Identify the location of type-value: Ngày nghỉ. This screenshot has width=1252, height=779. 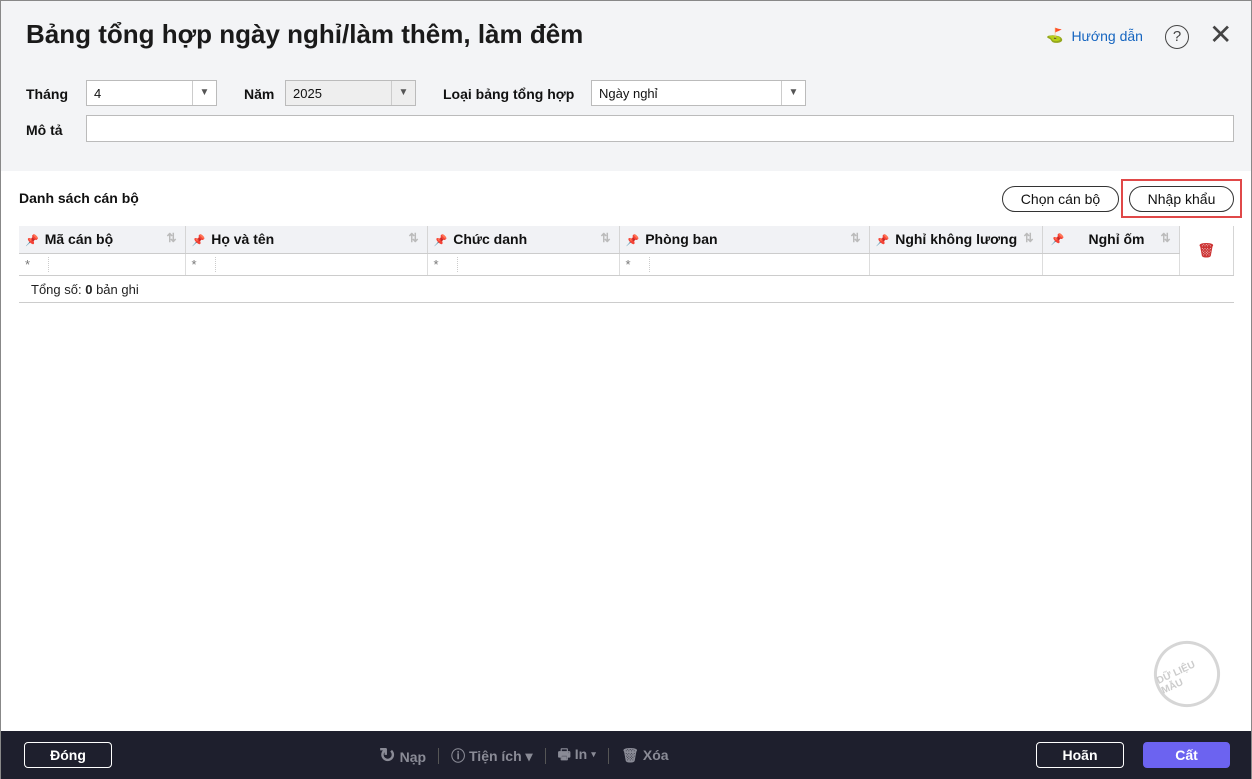
(628, 93).